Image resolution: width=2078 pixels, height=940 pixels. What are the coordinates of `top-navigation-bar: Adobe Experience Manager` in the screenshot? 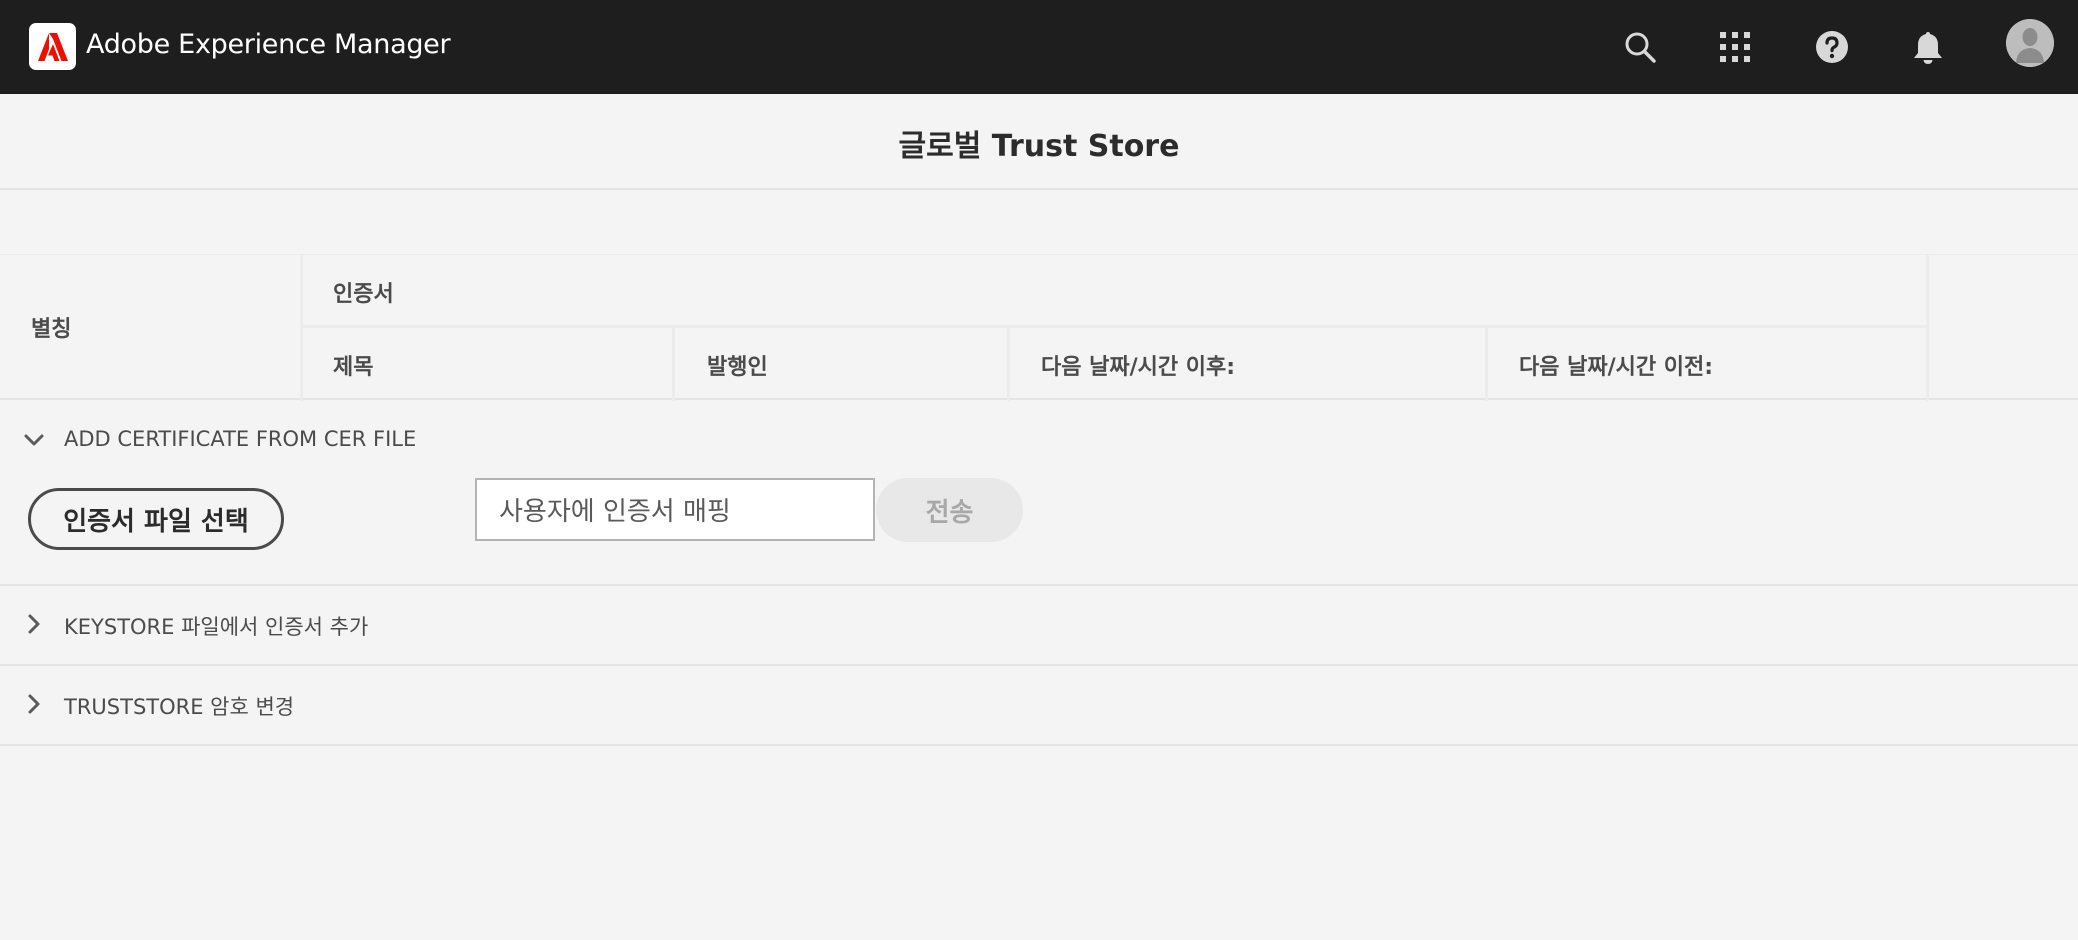 It's located at (1039, 47).